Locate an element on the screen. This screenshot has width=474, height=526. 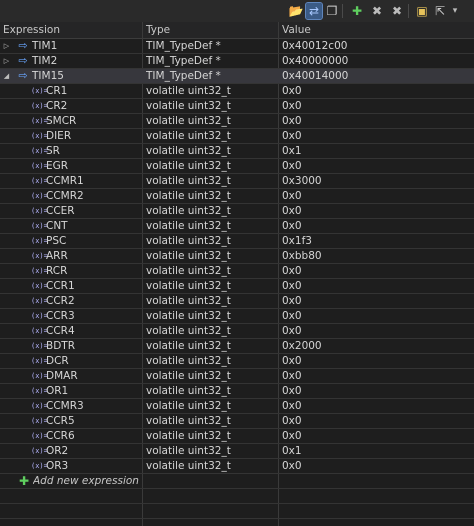
register-row: (x)= RCR volatile uint32_t 0x0 is located at coordinates (237, 271).